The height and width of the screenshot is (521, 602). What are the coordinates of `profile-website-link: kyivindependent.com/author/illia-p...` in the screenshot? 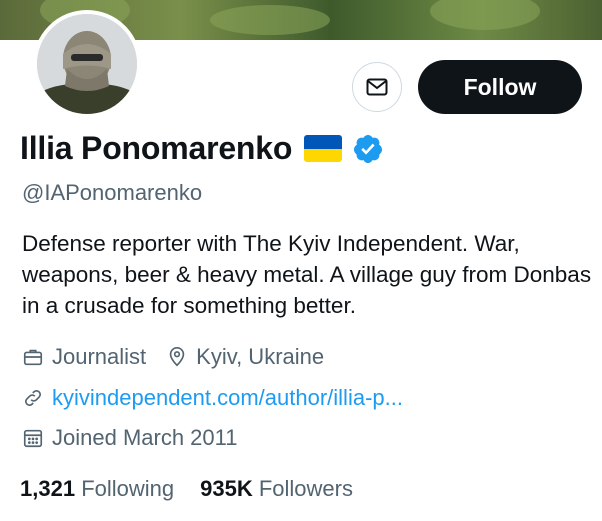 It's located at (227, 398).